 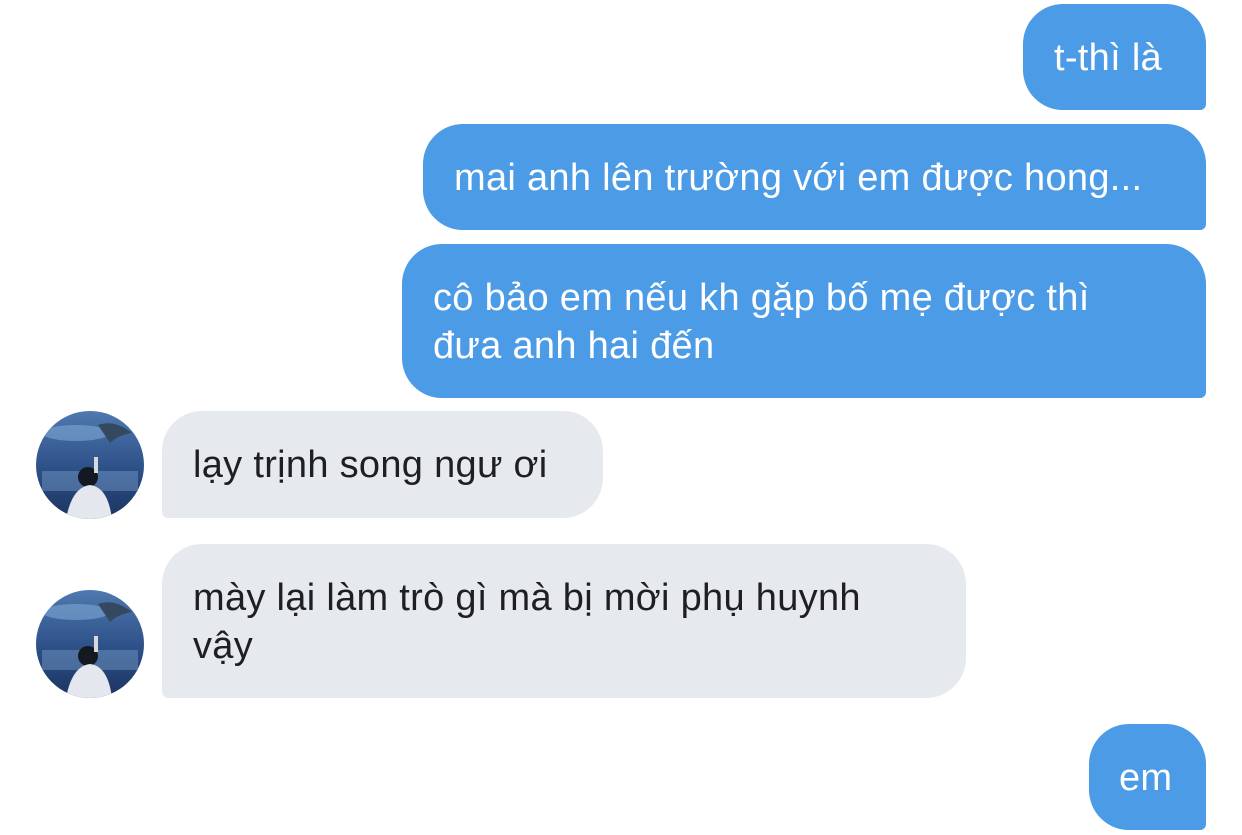 What do you see at coordinates (1108, 58) in the screenshot?
I see `message-text: t-thì là` at bounding box center [1108, 58].